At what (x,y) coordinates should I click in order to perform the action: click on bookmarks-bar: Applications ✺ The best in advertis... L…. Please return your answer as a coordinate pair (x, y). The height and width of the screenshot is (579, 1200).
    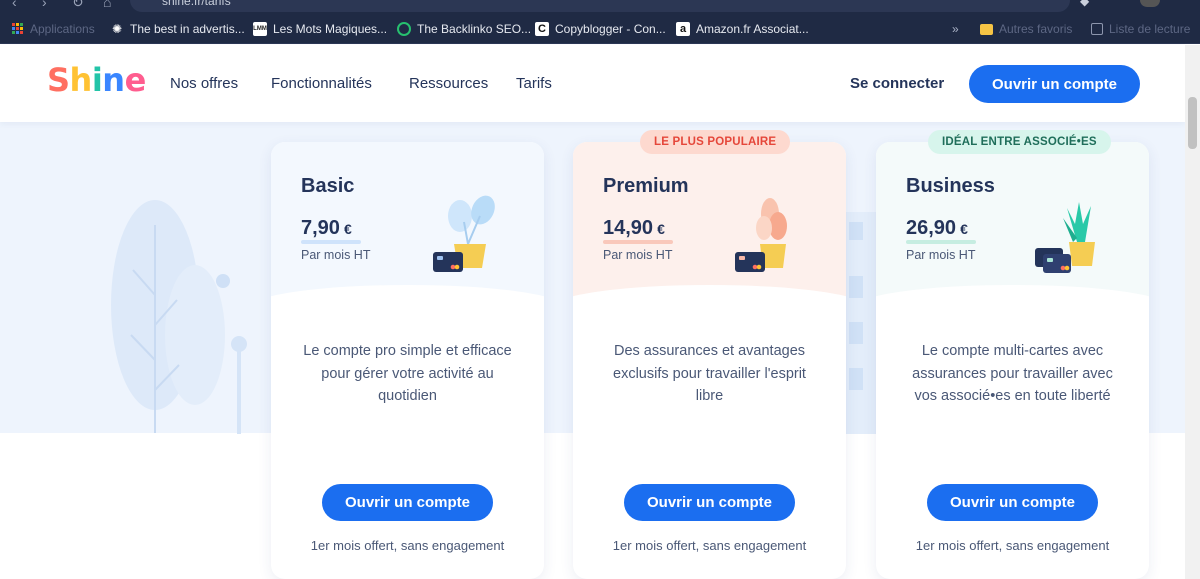
    Looking at the image, I should click on (600, 28).